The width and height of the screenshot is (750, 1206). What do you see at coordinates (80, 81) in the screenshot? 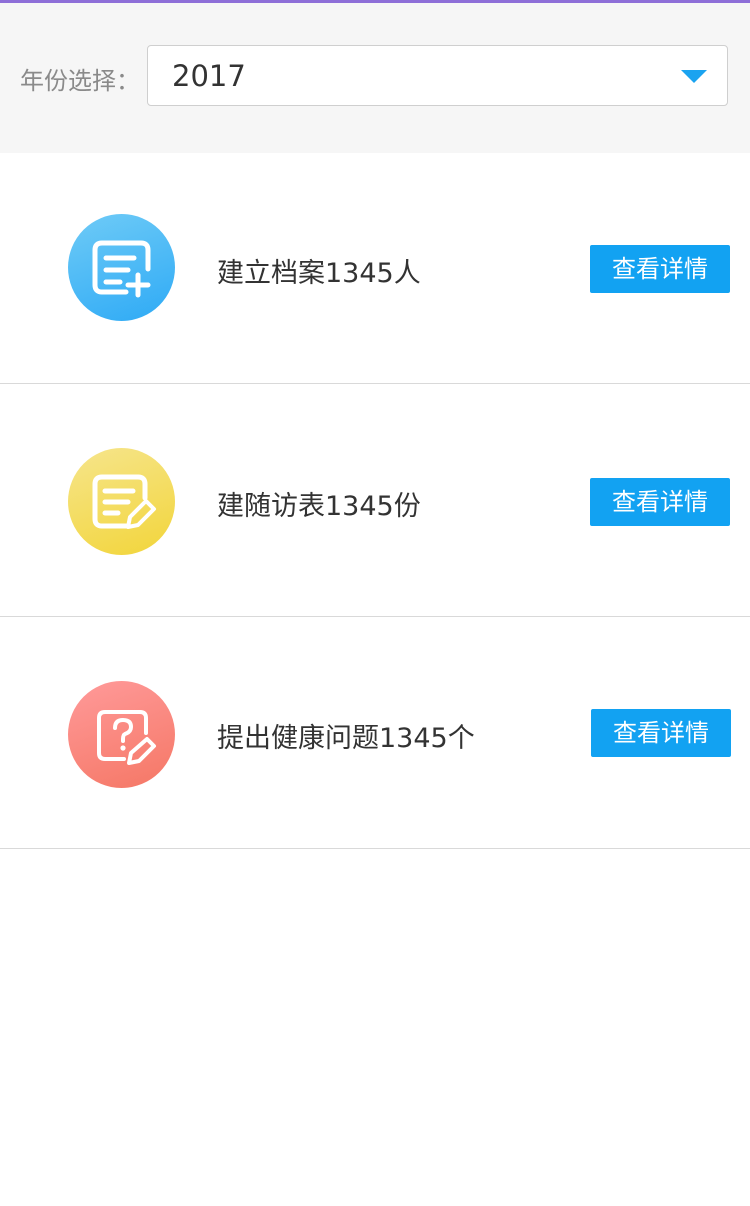
I see `year-filter-label: 年份选择：` at bounding box center [80, 81].